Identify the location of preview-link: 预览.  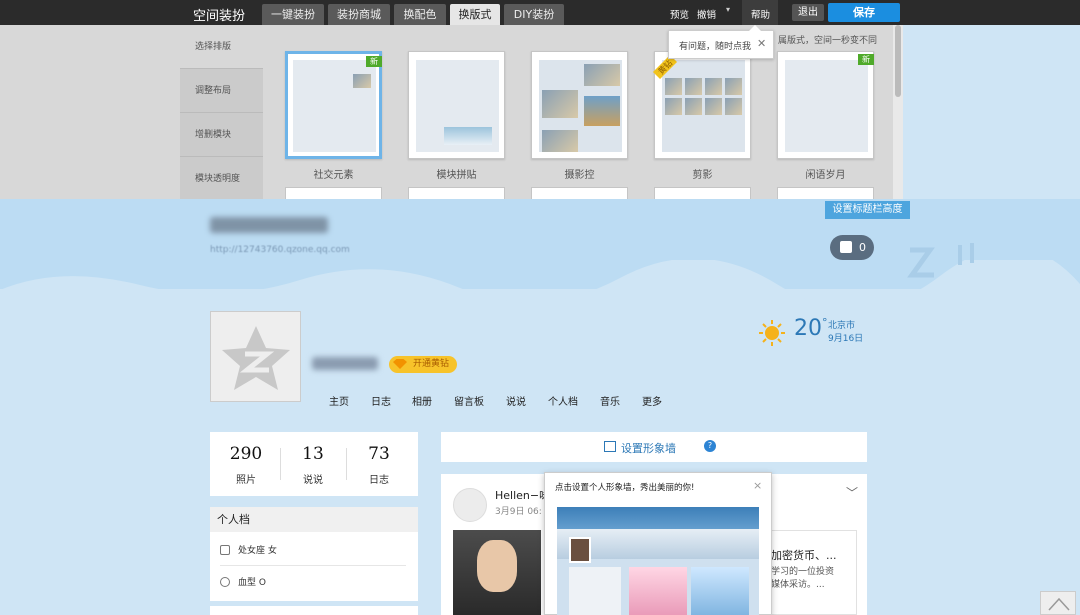
(679, 14).